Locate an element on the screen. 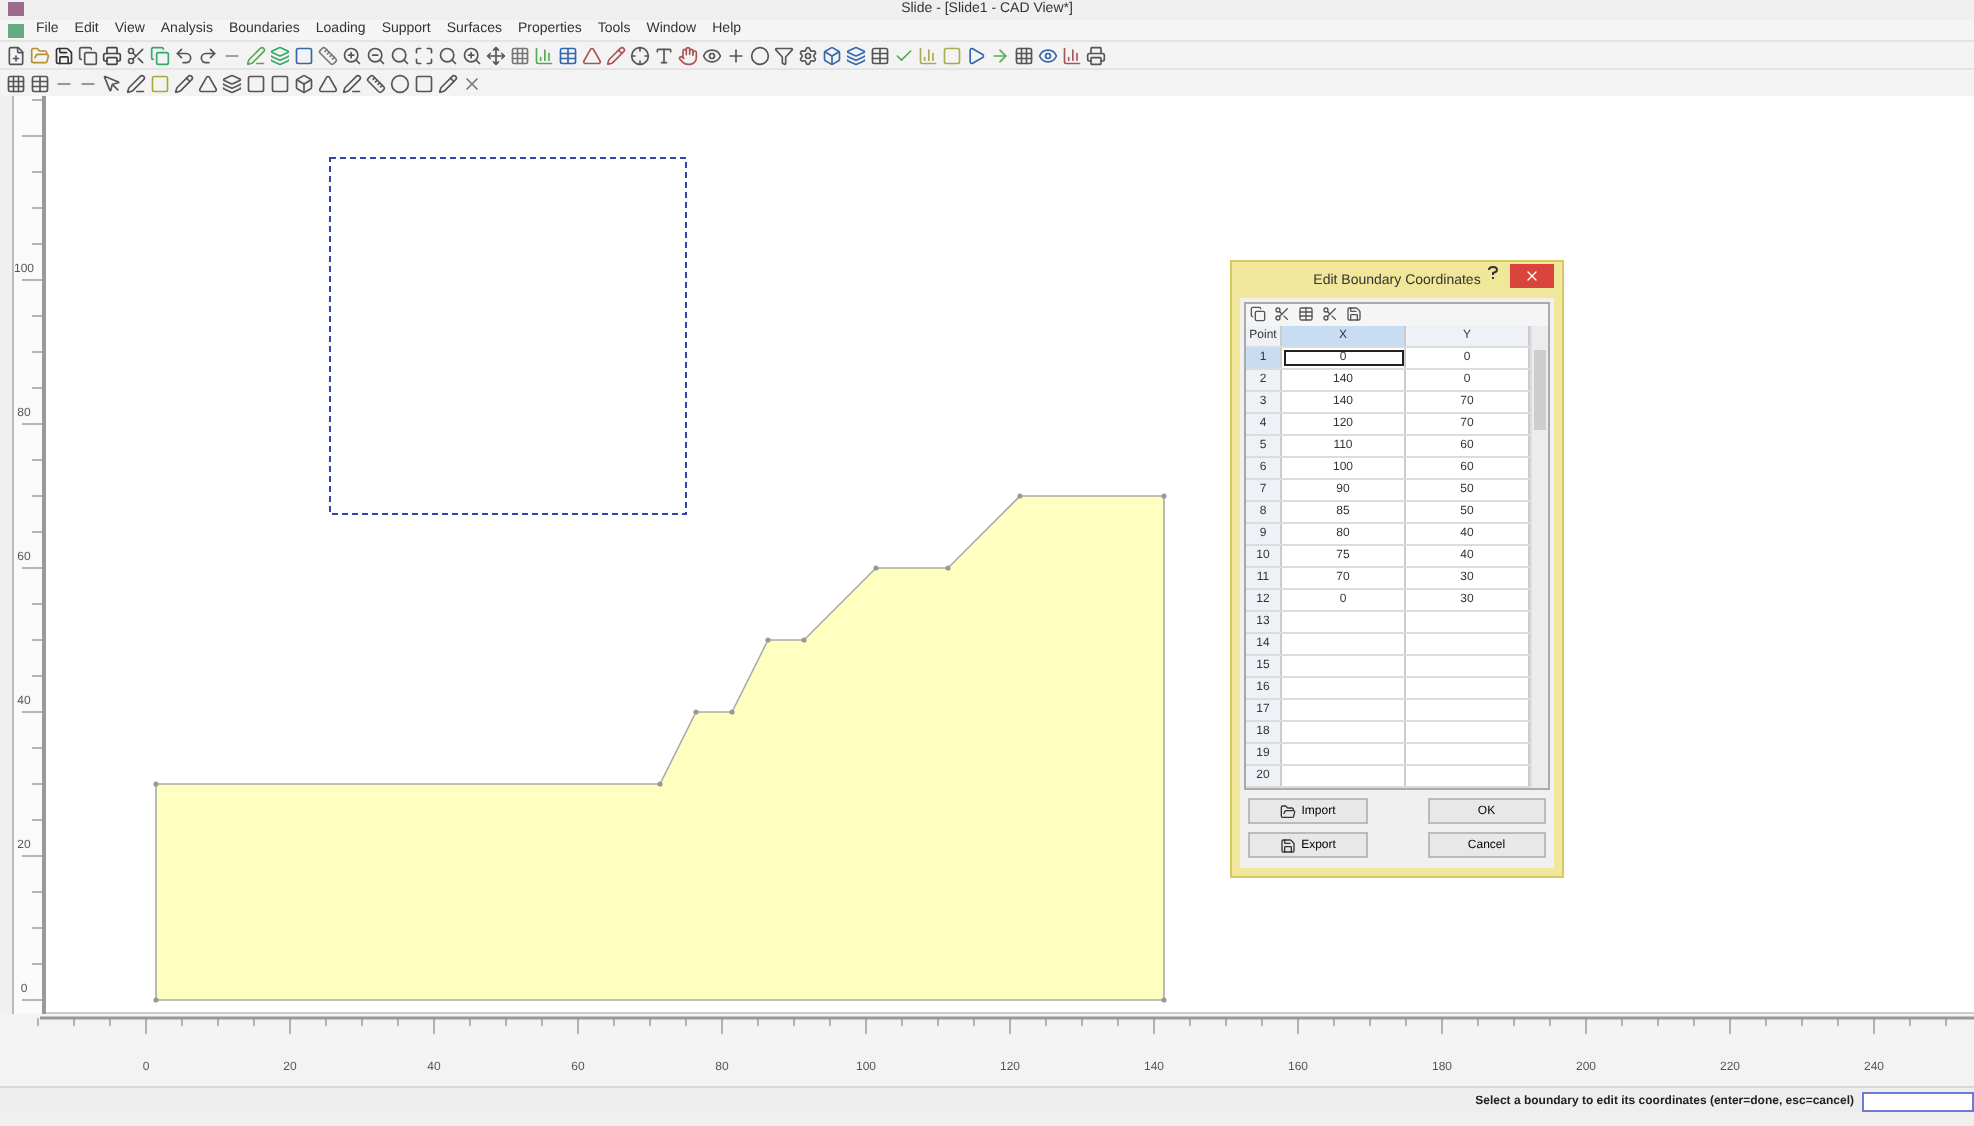  app-icon is located at coordinates (16, 9).